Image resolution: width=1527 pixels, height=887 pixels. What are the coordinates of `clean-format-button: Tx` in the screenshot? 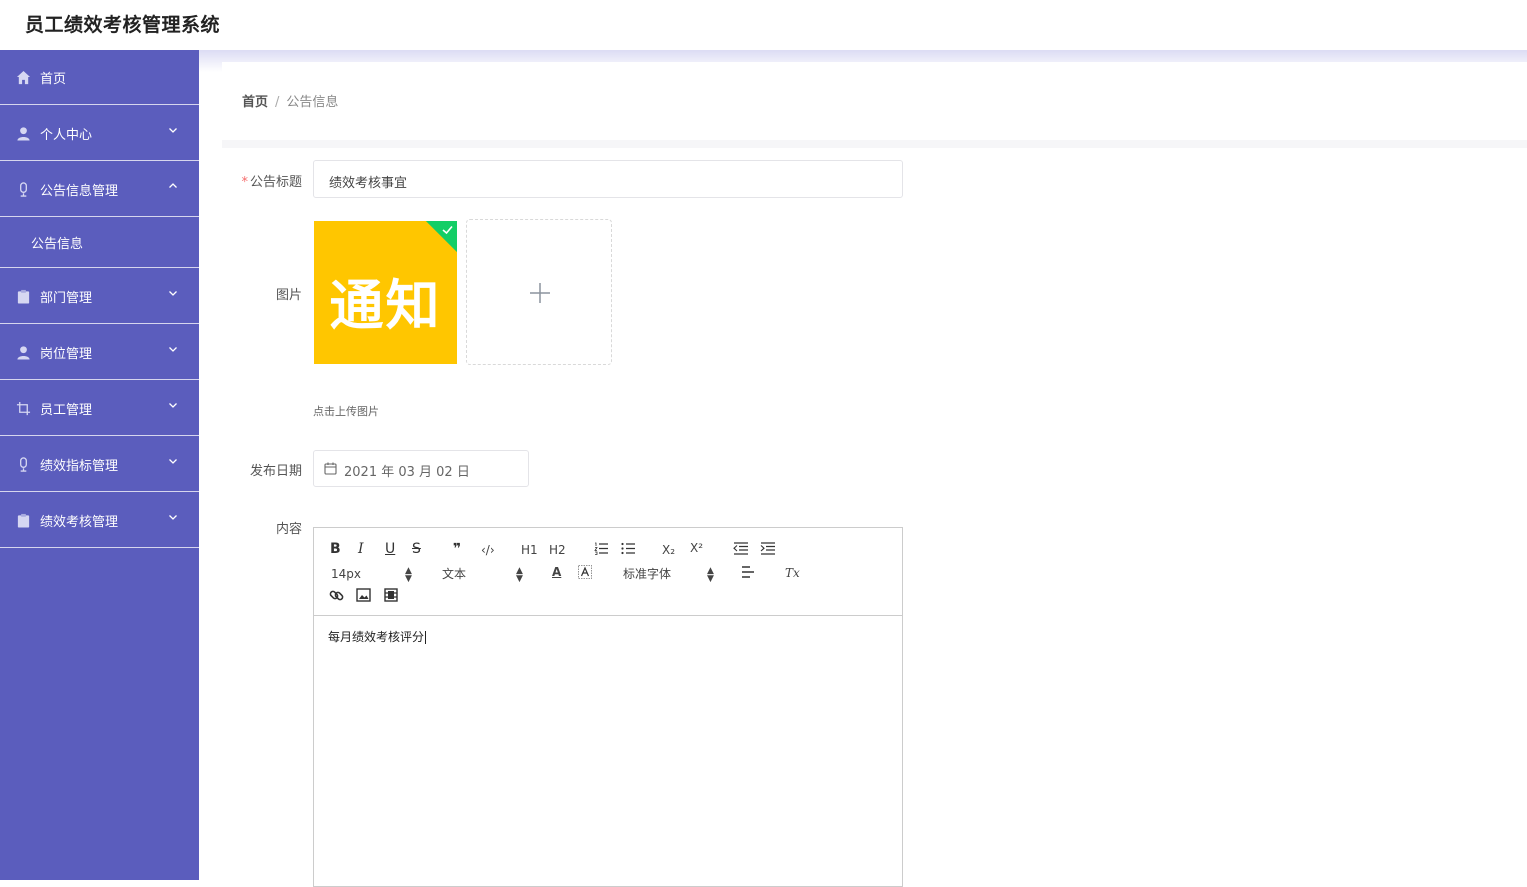 It's located at (792, 573).